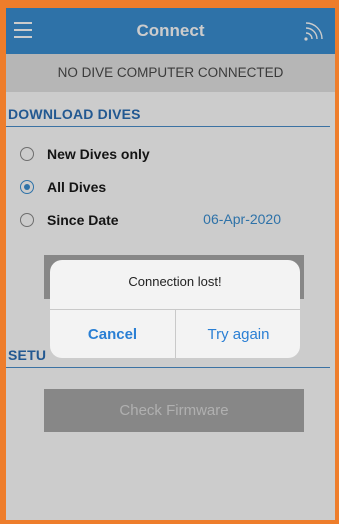 The width and height of the screenshot is (339, 524). I want to click on cancel-button: Cancel, so click(112, 334).